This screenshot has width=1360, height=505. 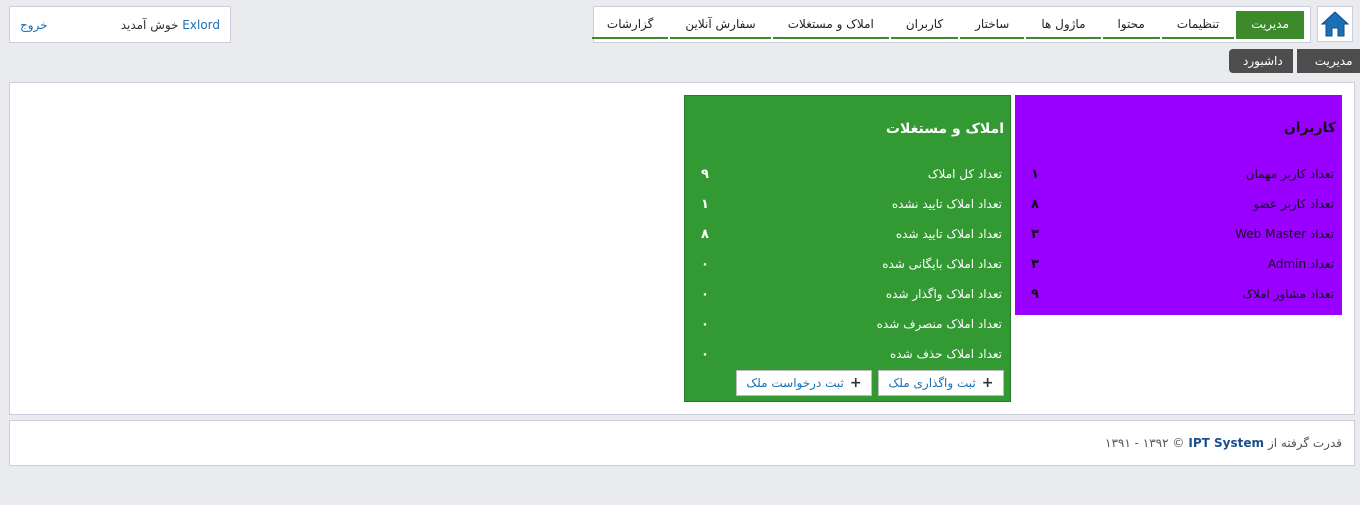 What do you see at coordinates (843, 234) in the screenshot?
I see `properties-stat-row: تعداد املاک تایید شده ۸` at bounding box center [843, 234].